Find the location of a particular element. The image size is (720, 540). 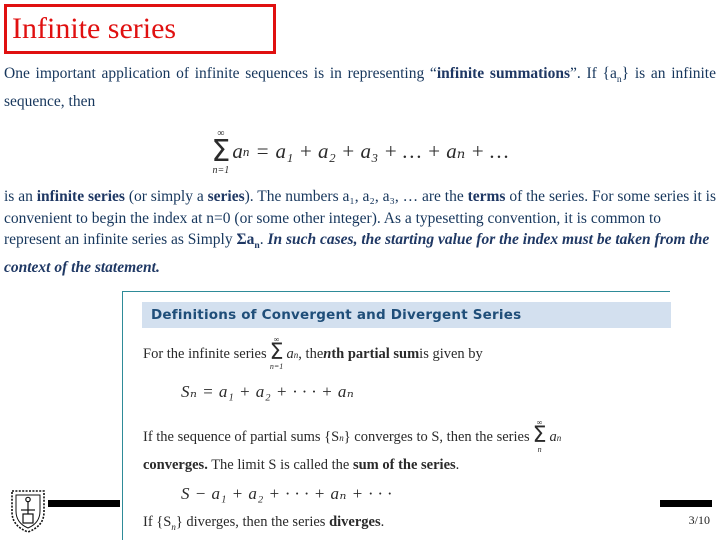

page-title: Infinite series is located at coordinates (94, 28).